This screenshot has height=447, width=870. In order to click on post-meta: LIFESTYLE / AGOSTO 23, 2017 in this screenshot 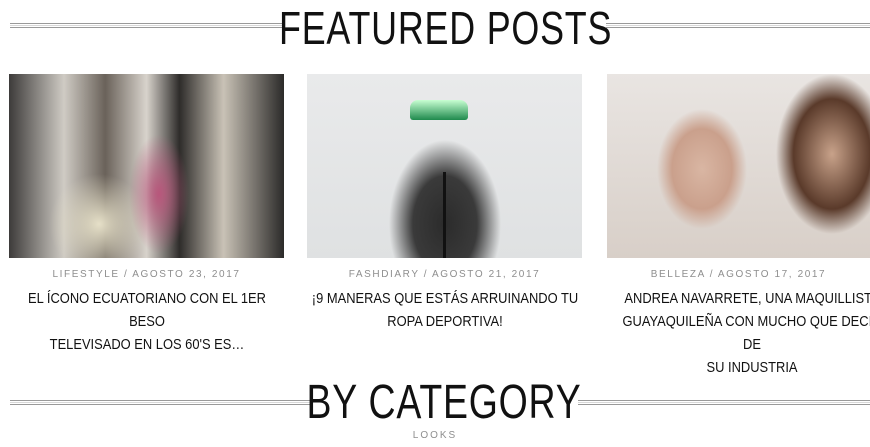, I will do `click(146, 274)`.